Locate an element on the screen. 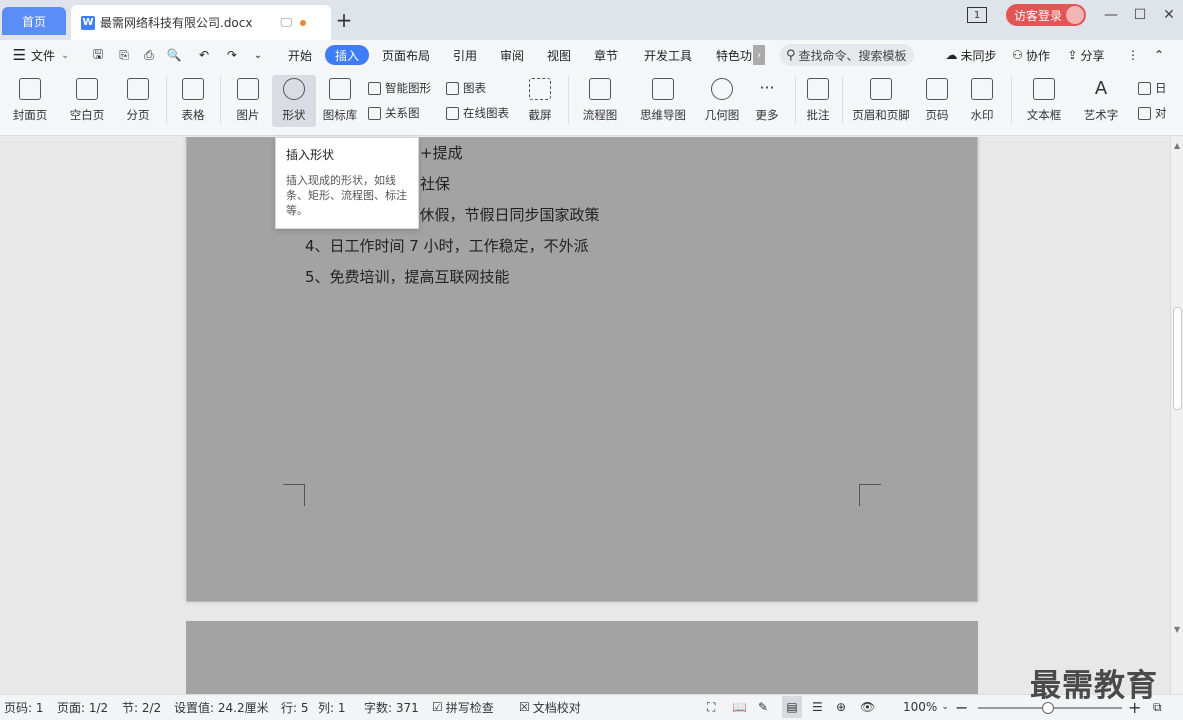  tab-document: W 最需网络科技有限公司.docx 🖵 is located at coordinates (201, 22).